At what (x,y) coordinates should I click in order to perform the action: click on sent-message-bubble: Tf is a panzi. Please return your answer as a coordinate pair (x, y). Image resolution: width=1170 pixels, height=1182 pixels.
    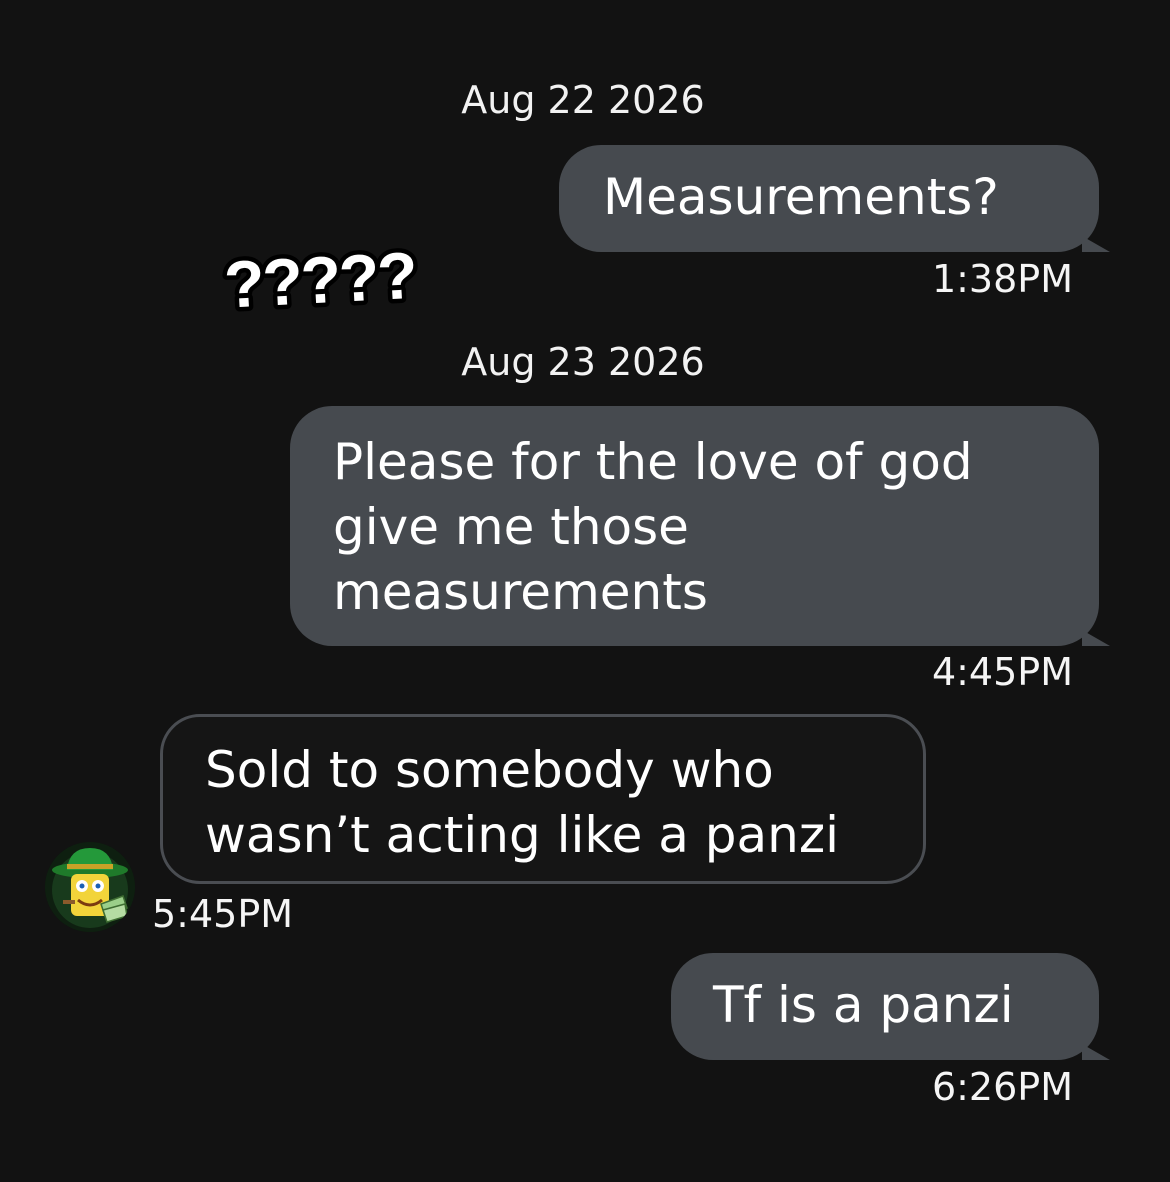
    Looking at the image, I should click on (890, 1006).